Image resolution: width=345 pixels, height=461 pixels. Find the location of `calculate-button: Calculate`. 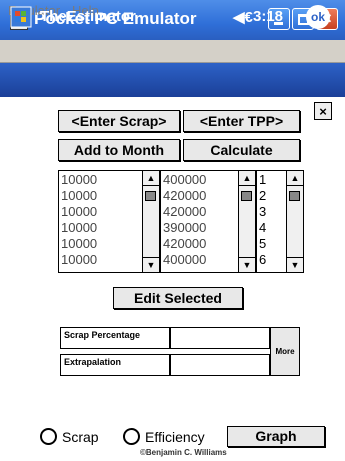

calculate-button: Calculate is located at coordinates (241, 150).